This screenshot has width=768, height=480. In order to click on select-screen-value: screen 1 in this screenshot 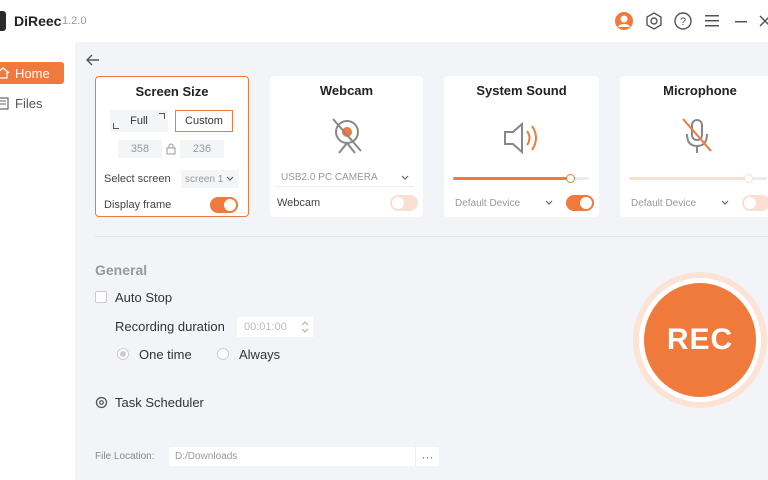, I will do `click(204, 179)`.